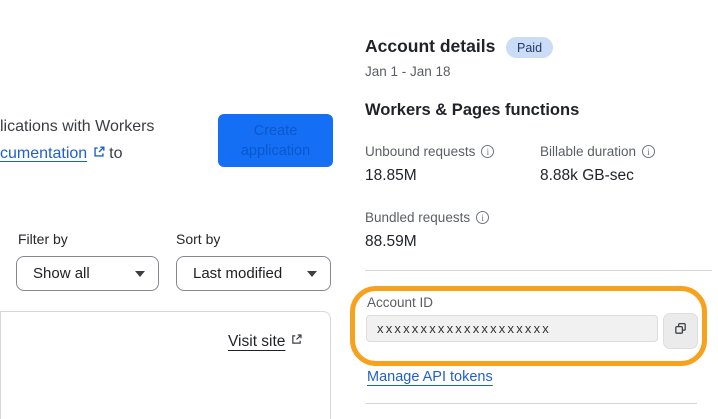 The height and width of the screenshot is (419, 718). What do you see at coordinates (472, 110) in the screenshot?
I see `functions-section-title: Workers & Pages functions` at bounding box center [472, 110].